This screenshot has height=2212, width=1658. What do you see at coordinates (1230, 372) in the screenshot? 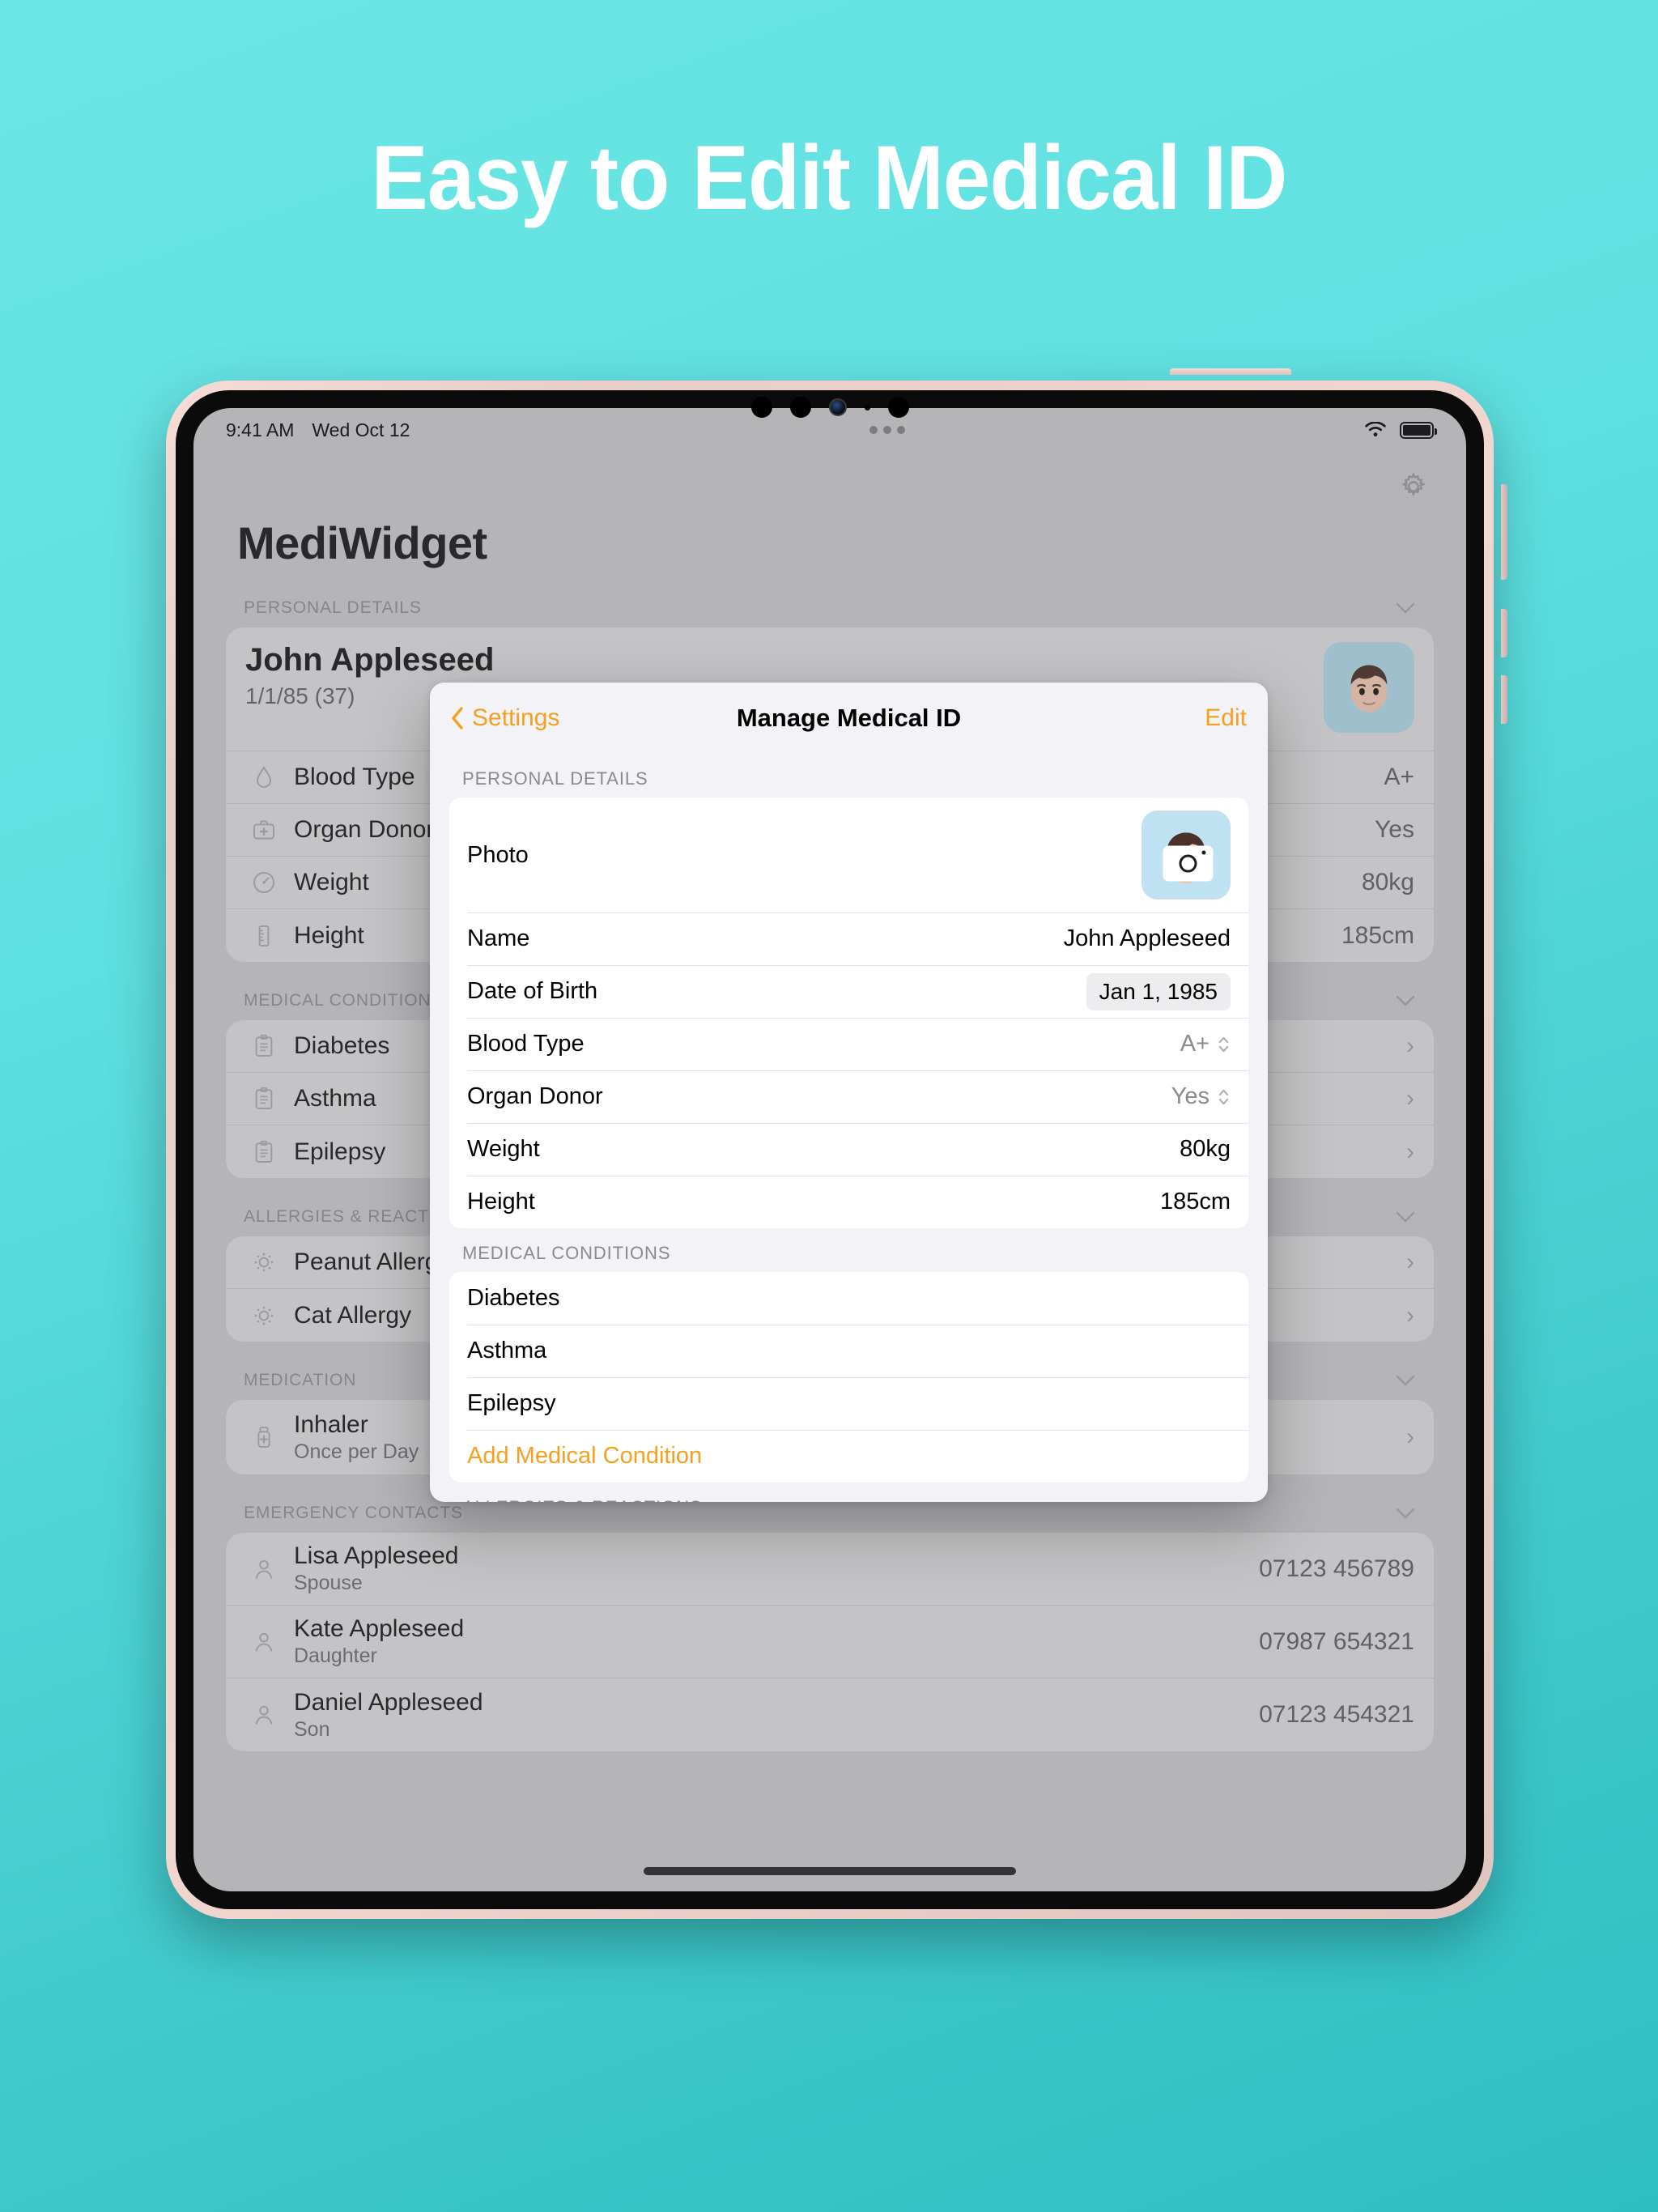
I see `power-button` at bounding box center [1230, 372].